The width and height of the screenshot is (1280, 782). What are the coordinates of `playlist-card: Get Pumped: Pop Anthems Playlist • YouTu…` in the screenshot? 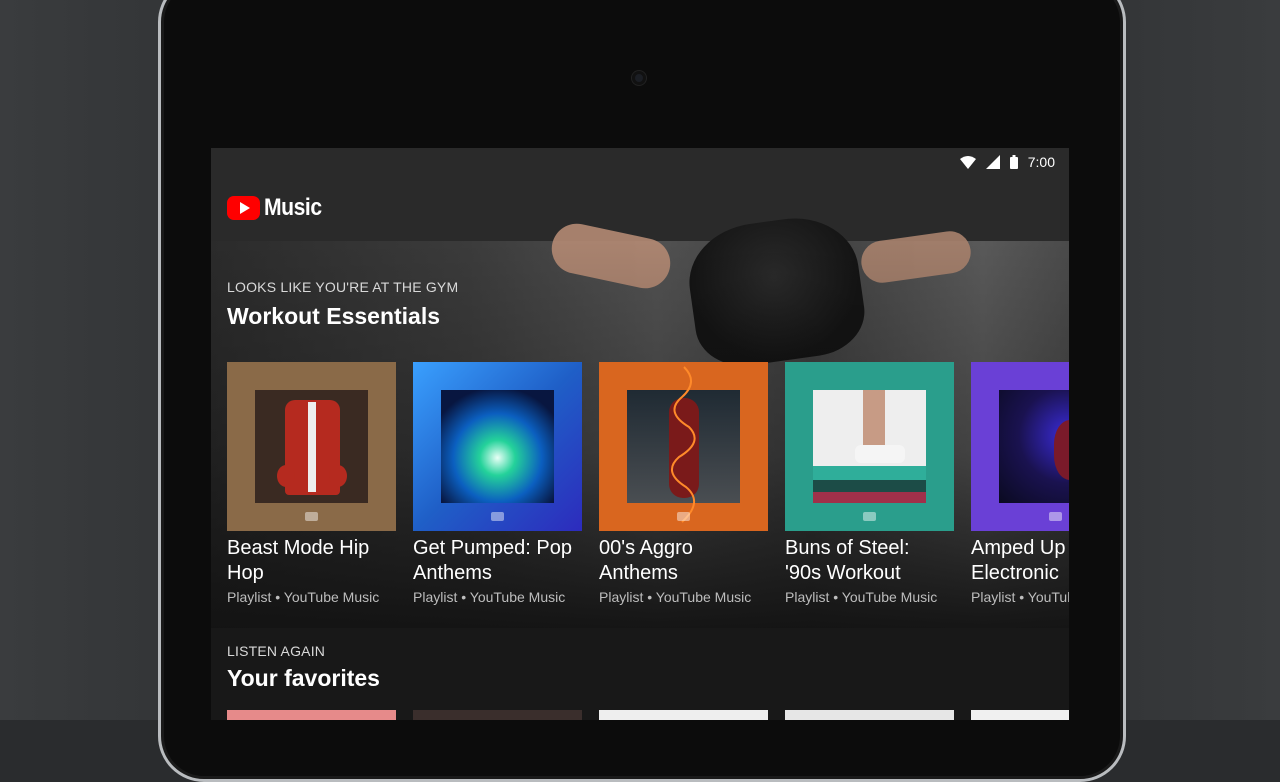 It's located at (497, 483).